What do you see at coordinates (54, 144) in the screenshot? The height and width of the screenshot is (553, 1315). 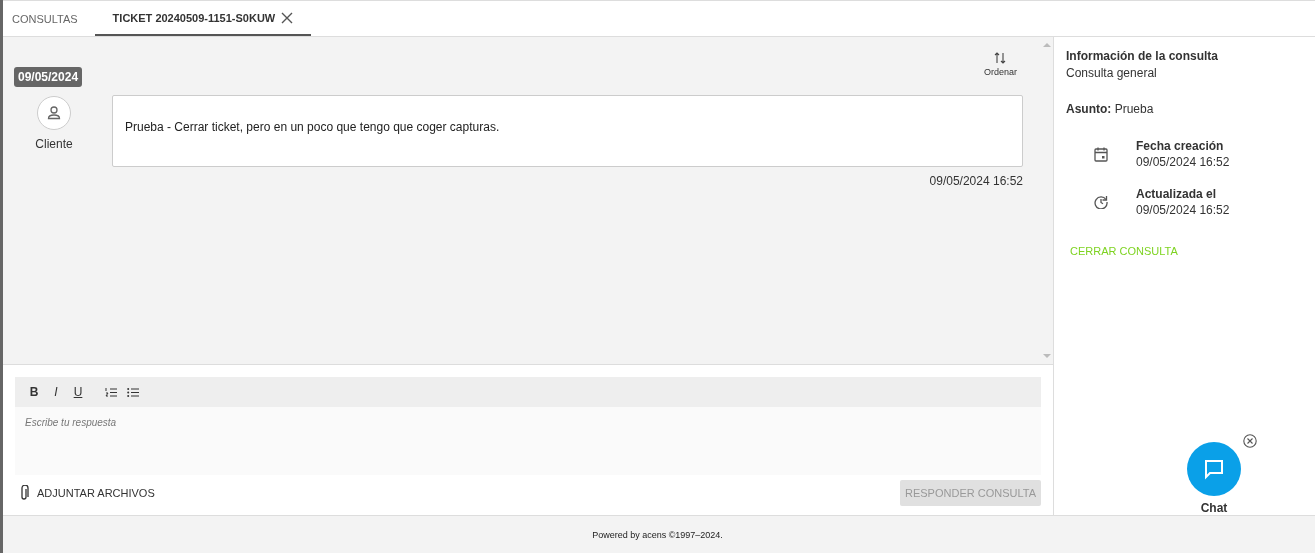 I see `author-name: Cliente` at bounding box center [54, 144].